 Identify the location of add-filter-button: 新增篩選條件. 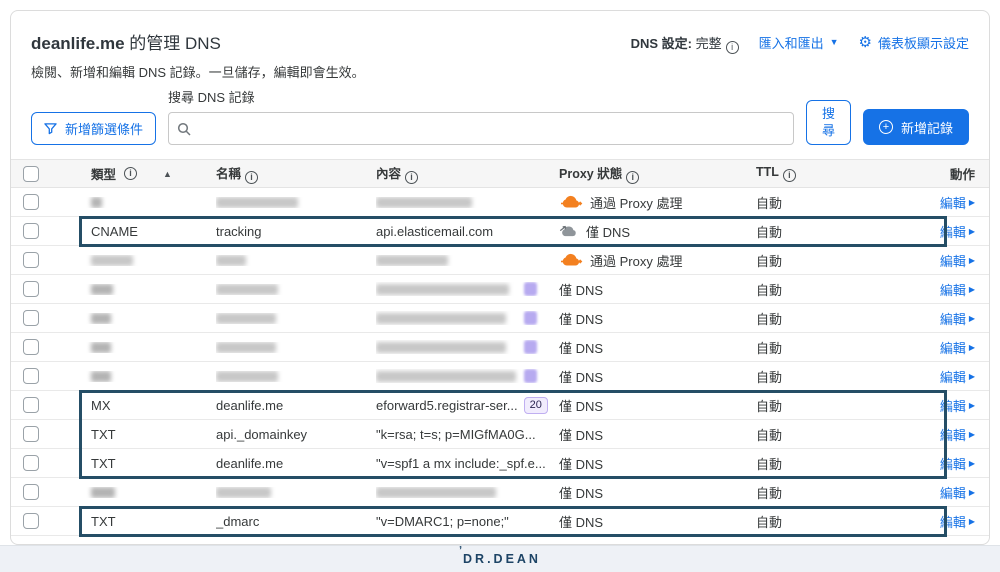
(94, 128).